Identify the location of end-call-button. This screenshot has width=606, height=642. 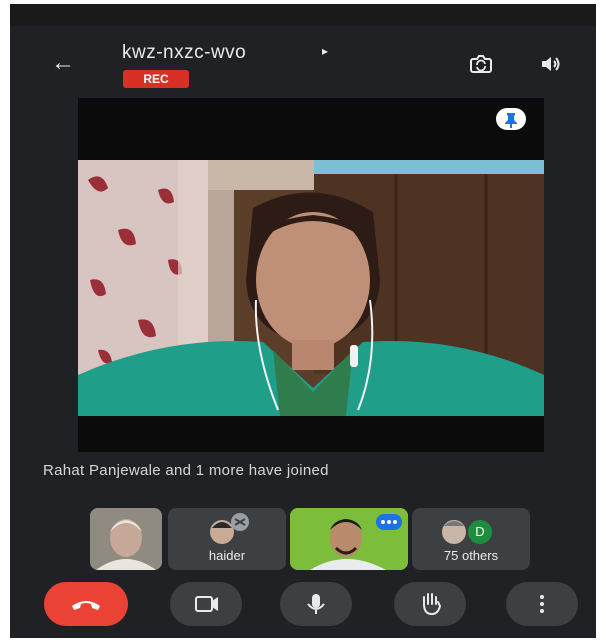
(86, 604).